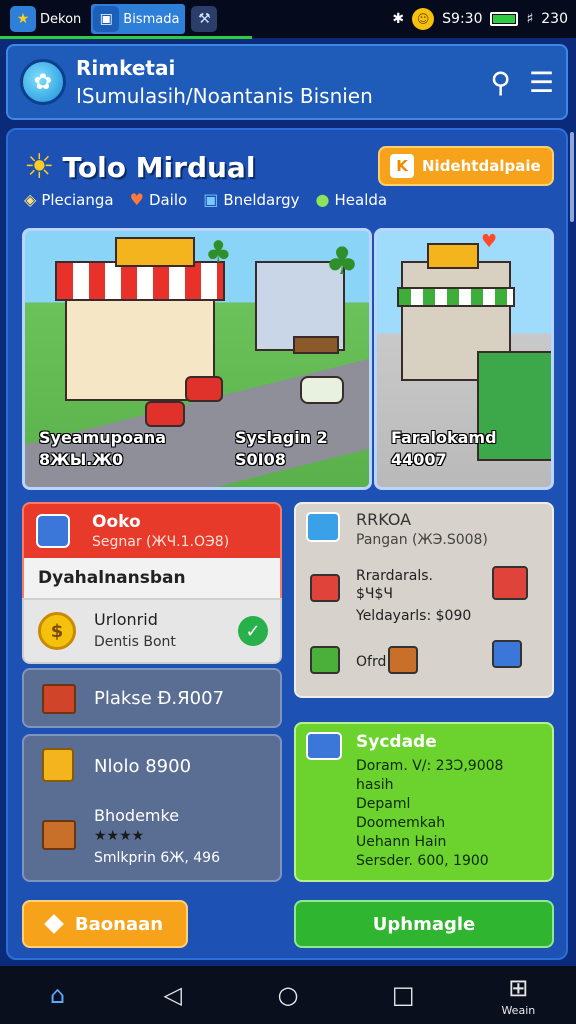 This screenshot has height=1024, width=576. Describe the element at coordinates (322, 390) in the screenshot. I see `vehicle-icon` at that location.